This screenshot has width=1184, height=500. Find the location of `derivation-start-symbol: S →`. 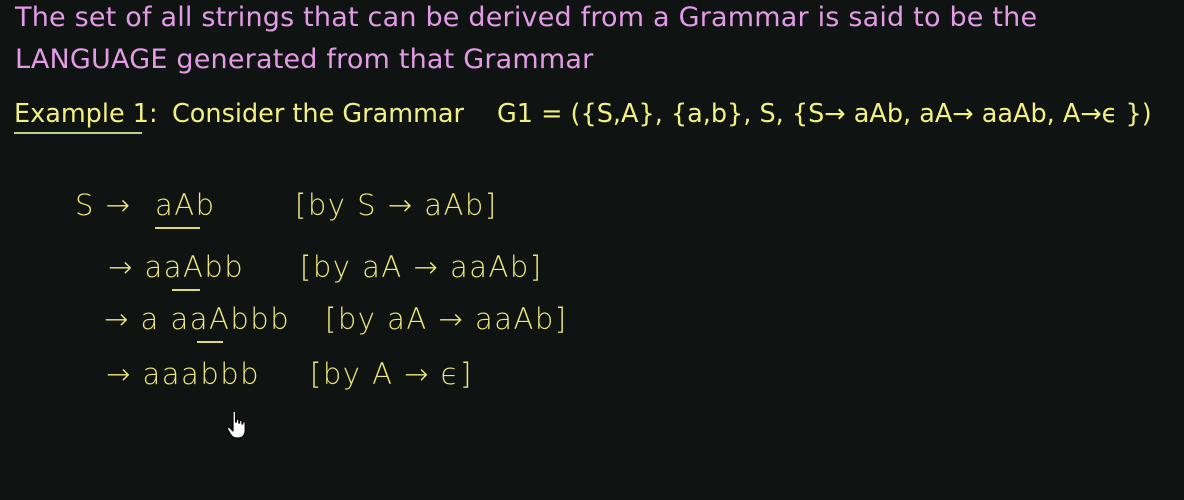

derivation-start-symbol: S → is located at coordinates (103, 205).